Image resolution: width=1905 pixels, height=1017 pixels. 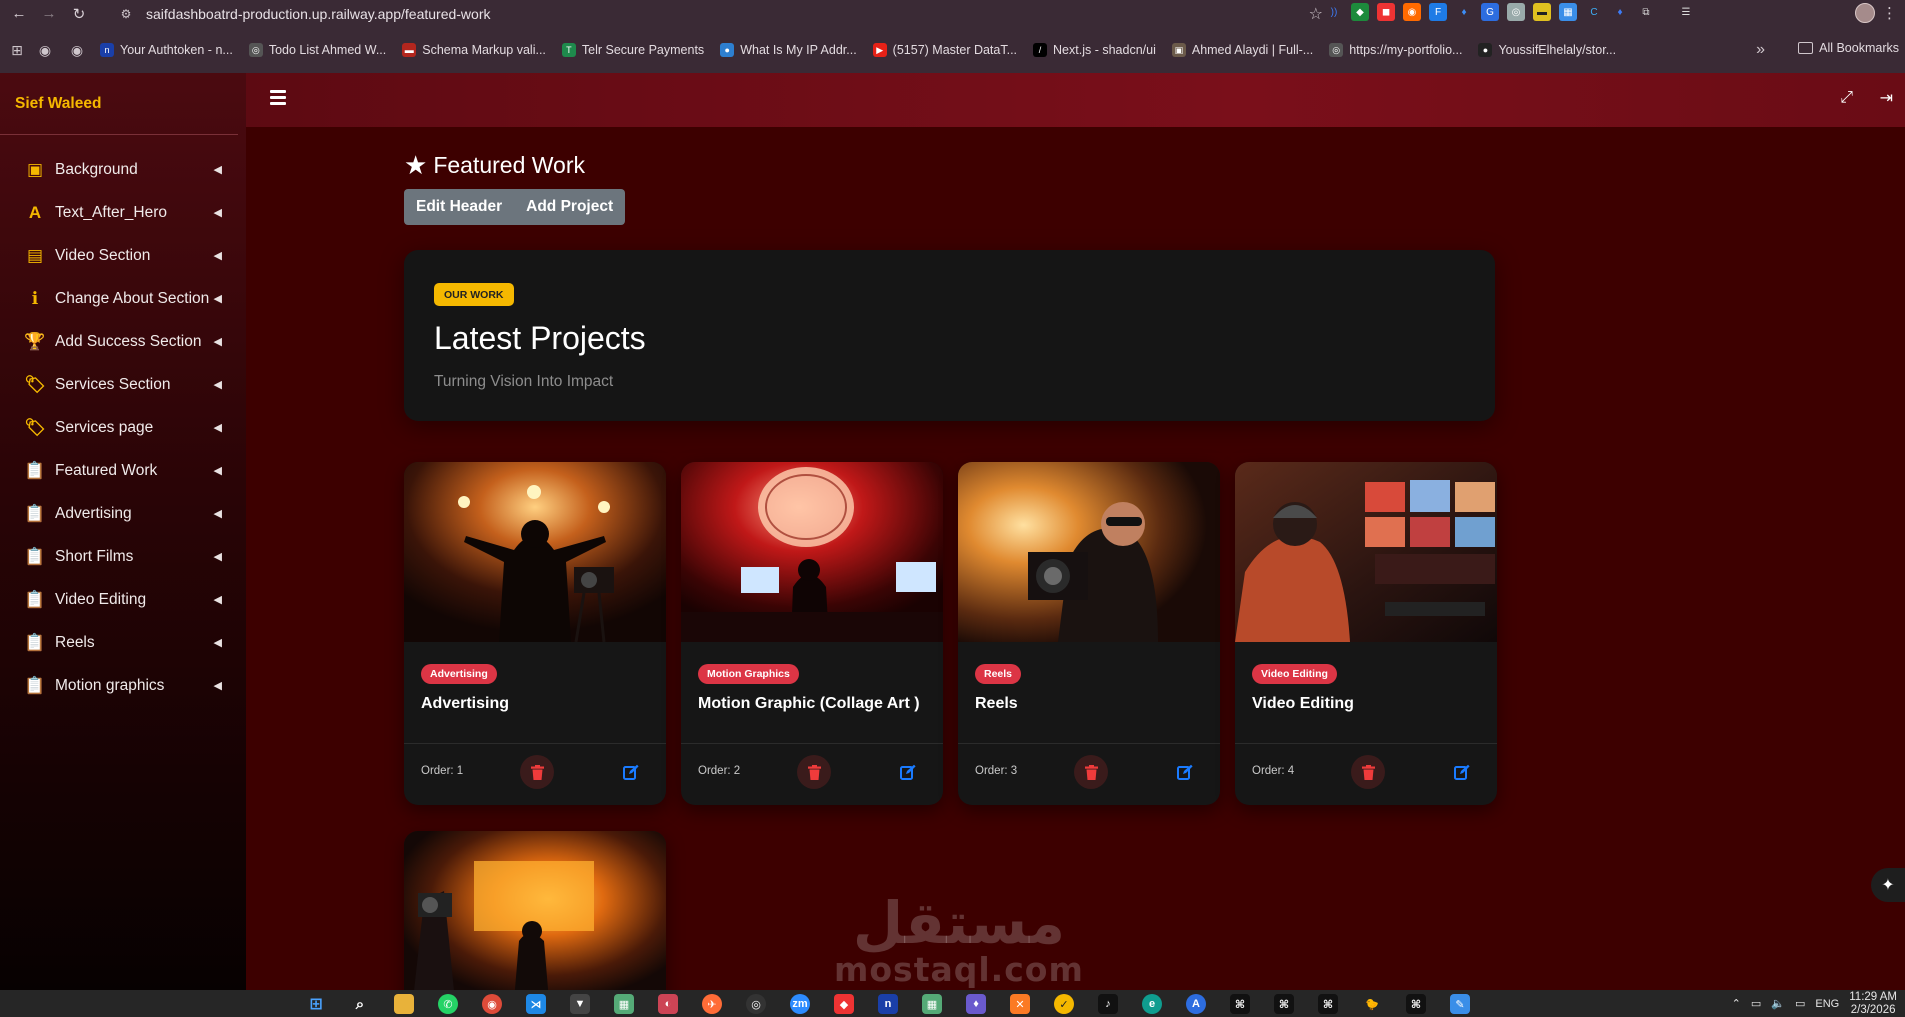 I want to click on sidebar-item-text-after-hero: A Text_After_Hero ◀, so click(x=123, y=212).